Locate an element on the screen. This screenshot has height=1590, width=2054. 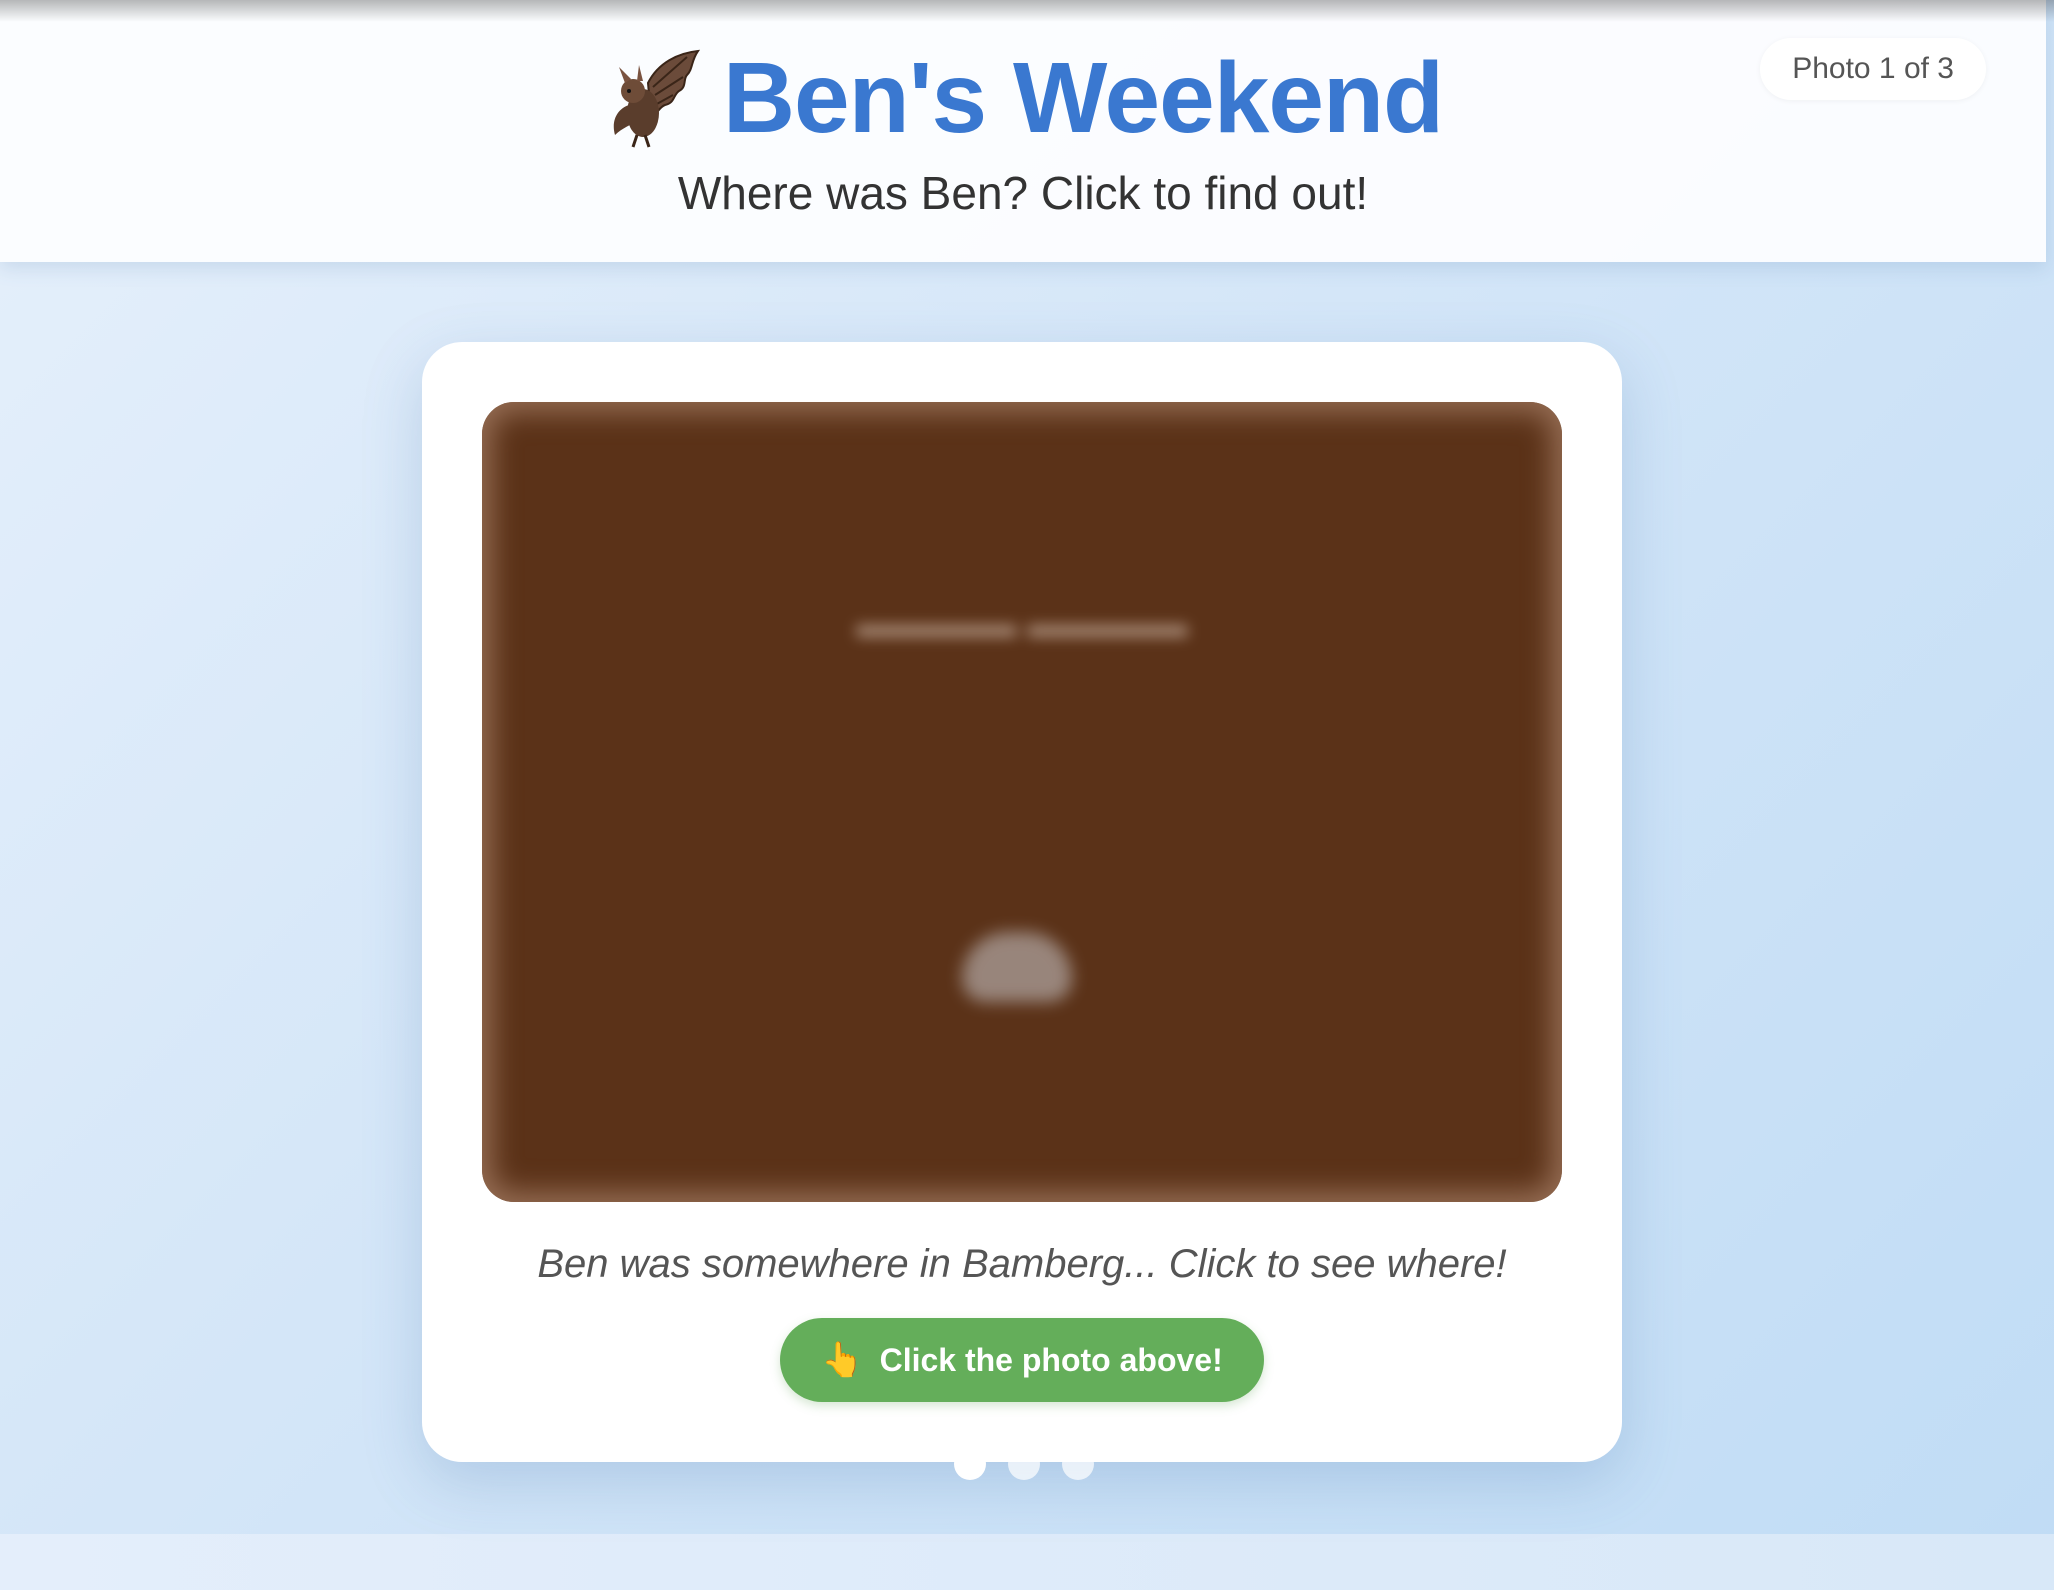
blurred-photo-text: ▬▬▬▬ ▬▬▬▬ is located at coordinates (1022, 624).